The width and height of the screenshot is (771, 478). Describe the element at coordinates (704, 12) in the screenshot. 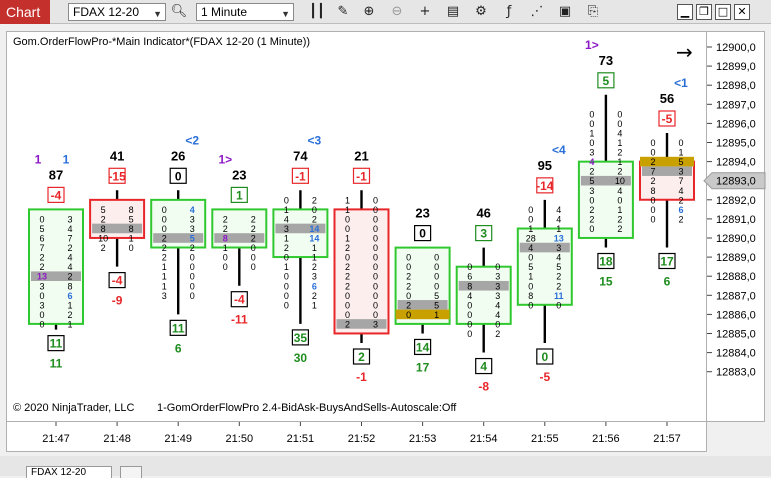

I see `restore-button: ❐` at that location.